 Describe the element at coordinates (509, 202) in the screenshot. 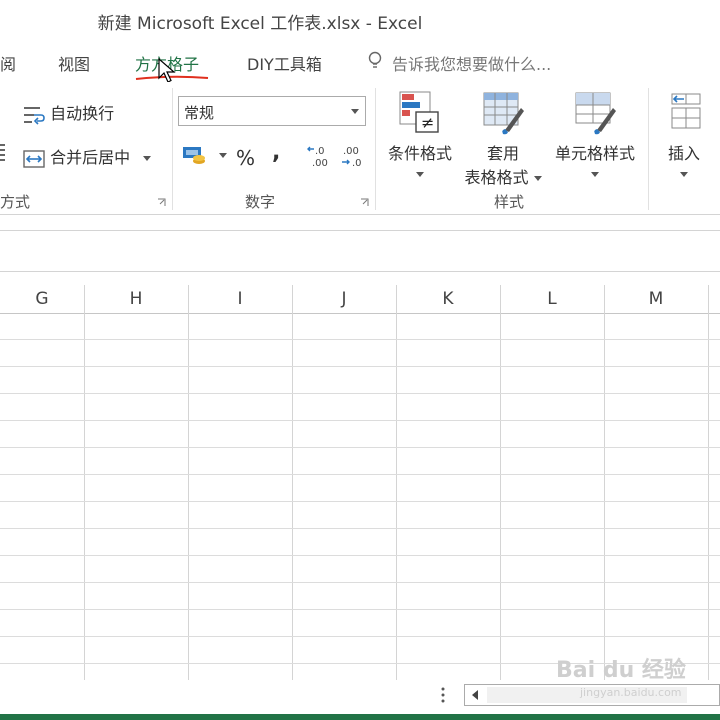

I see `styles-group-label: 样式` at that location.